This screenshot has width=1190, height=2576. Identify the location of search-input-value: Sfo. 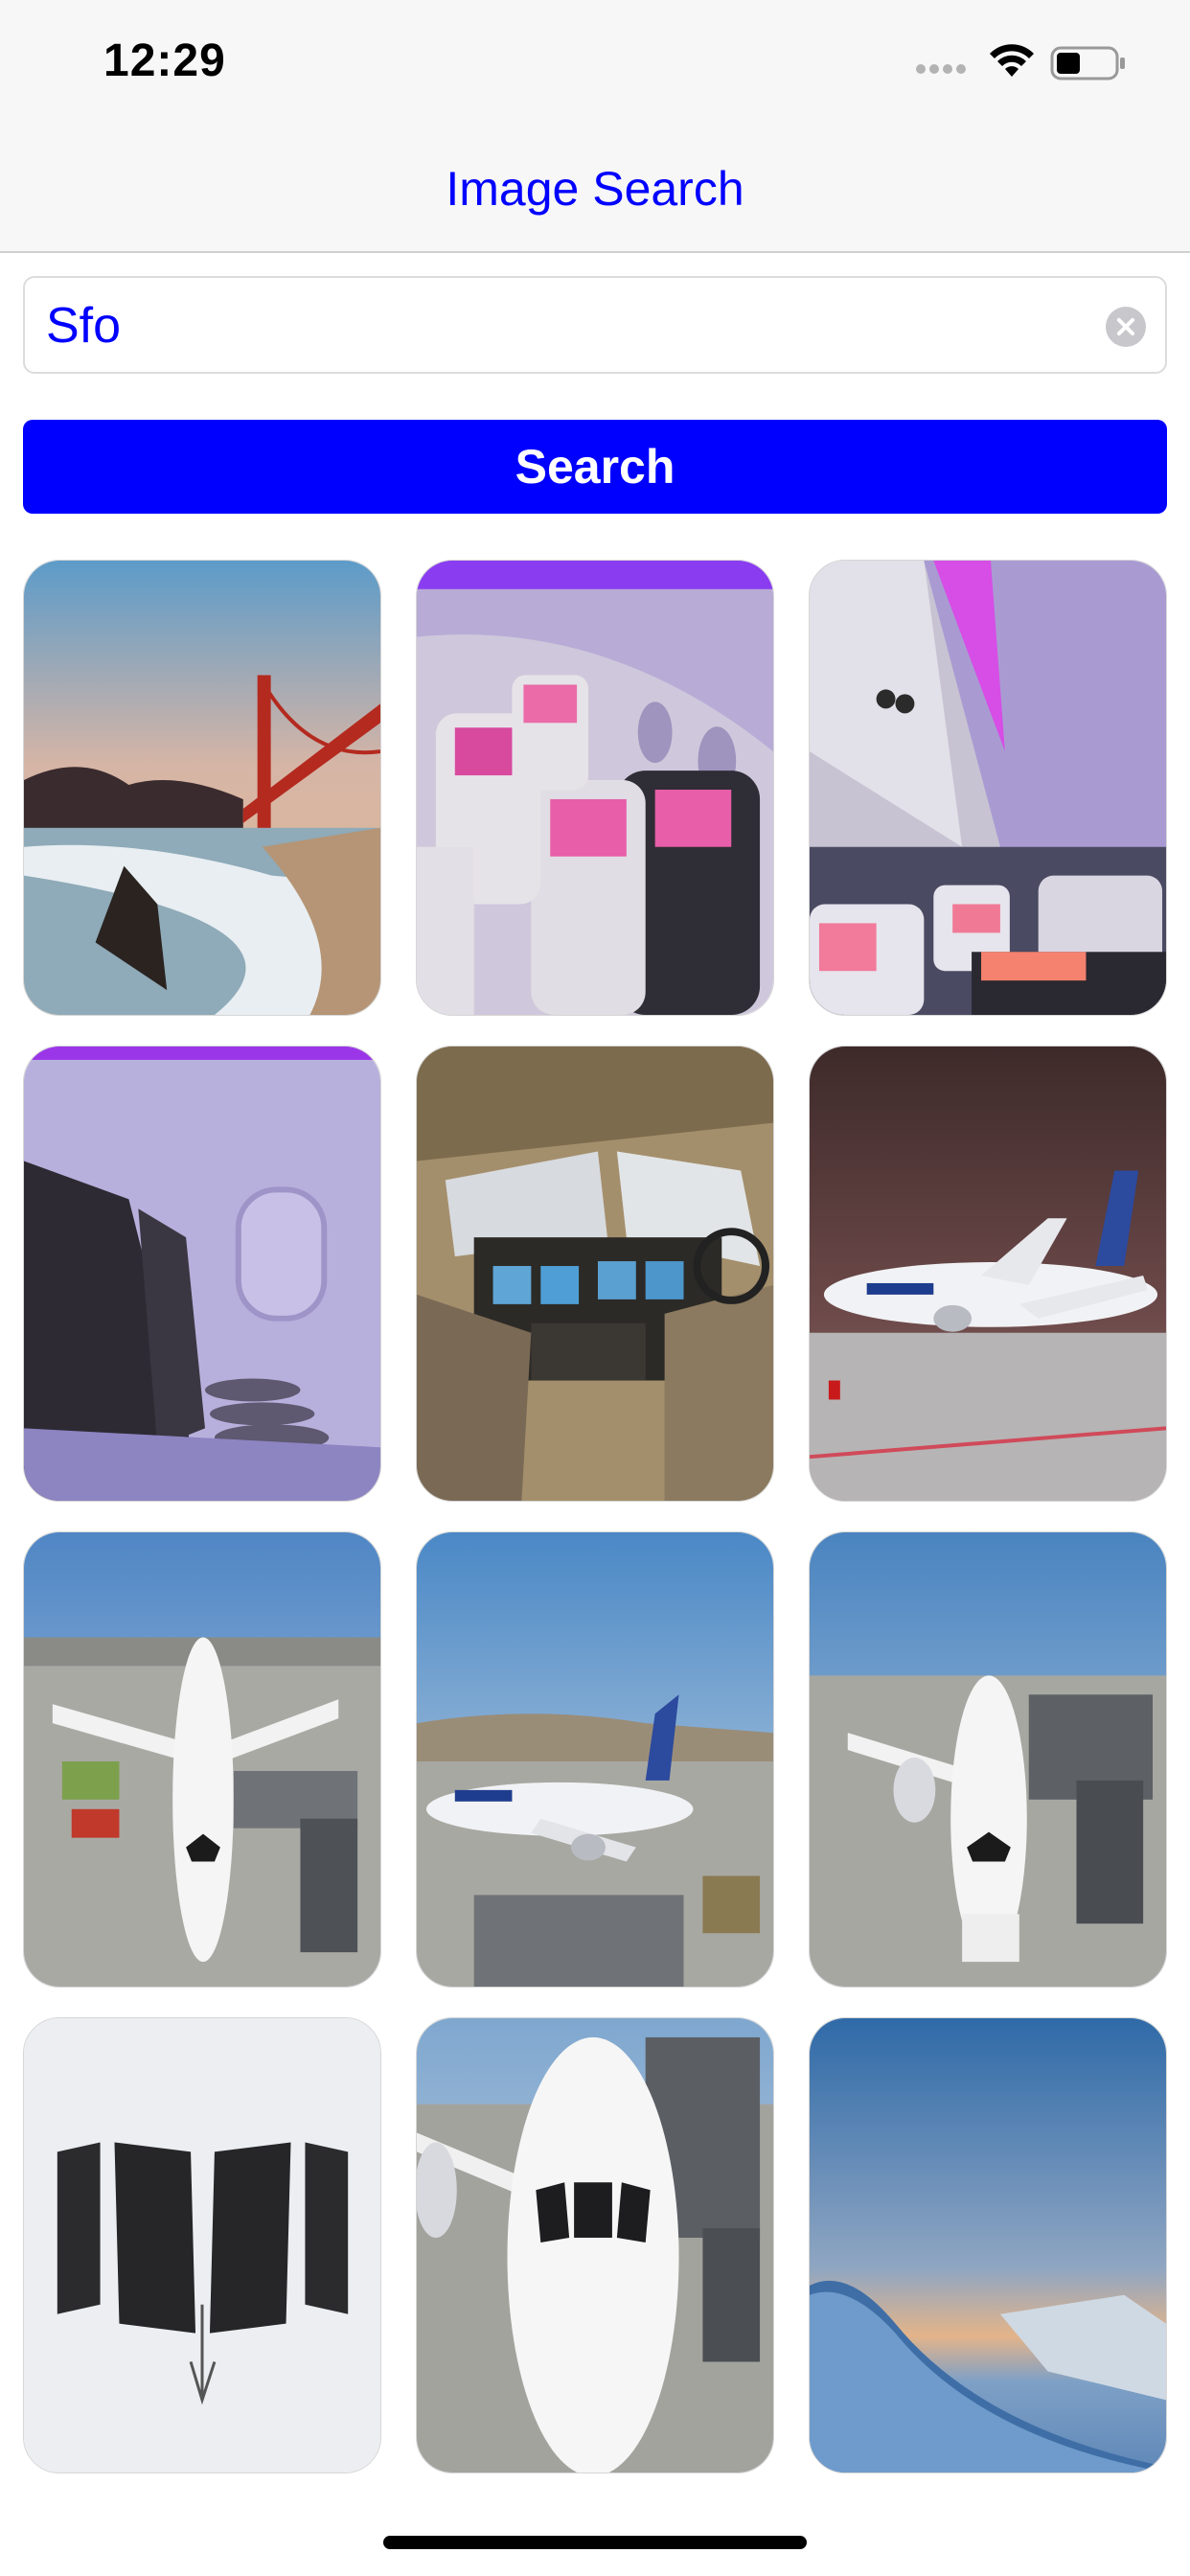
(84, 326).